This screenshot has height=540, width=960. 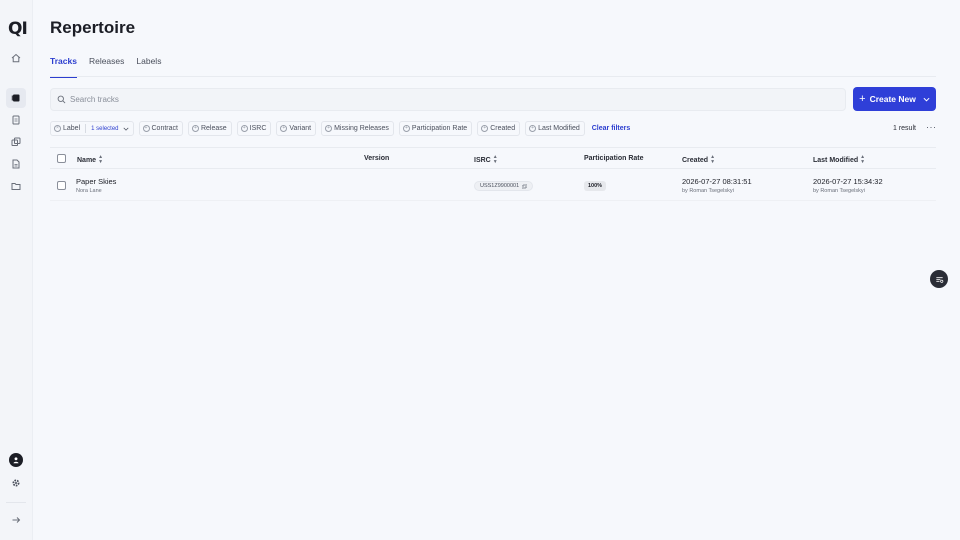 I want to click on search-input, so click(x=420, y=99).